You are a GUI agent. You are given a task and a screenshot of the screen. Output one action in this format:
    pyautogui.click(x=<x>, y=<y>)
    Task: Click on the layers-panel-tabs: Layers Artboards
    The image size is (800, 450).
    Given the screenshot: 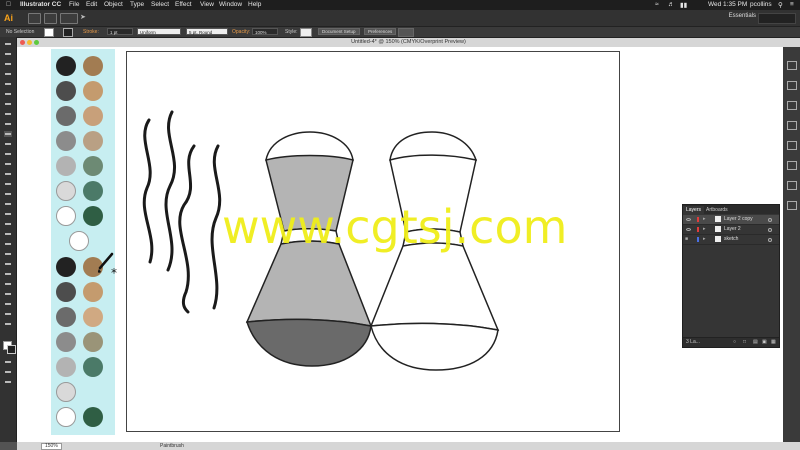 What is the action you would take?
    pyautogui.click(x=731, y=209)
    